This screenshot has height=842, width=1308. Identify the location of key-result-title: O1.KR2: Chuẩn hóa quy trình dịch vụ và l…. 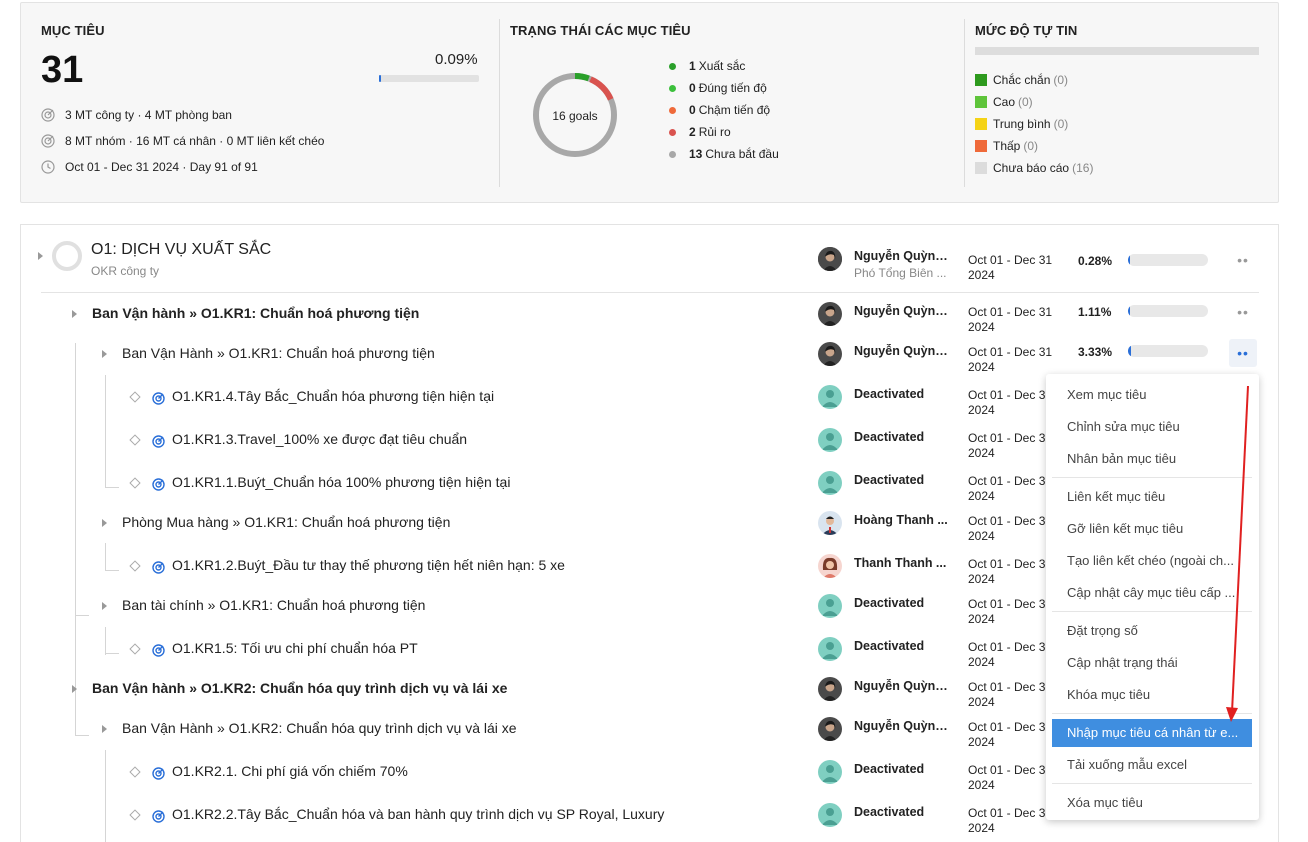
(372, 728).